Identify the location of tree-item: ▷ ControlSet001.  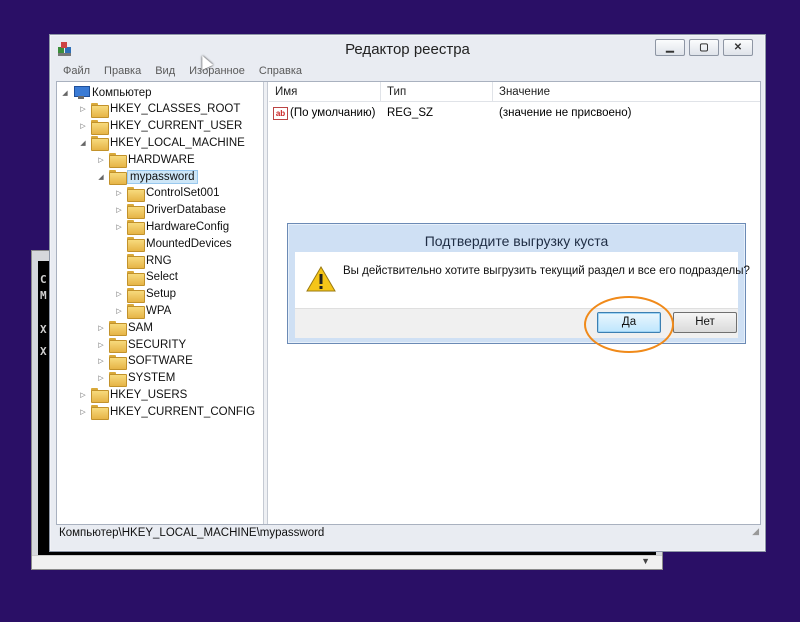
(167, 193).